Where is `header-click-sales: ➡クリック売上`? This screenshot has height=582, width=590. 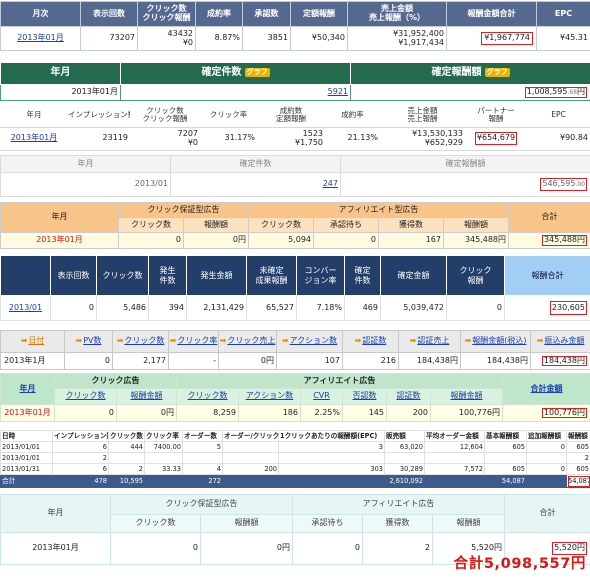 header-click-sales: ➡クリック売上 is located at coordinates (247, 341).